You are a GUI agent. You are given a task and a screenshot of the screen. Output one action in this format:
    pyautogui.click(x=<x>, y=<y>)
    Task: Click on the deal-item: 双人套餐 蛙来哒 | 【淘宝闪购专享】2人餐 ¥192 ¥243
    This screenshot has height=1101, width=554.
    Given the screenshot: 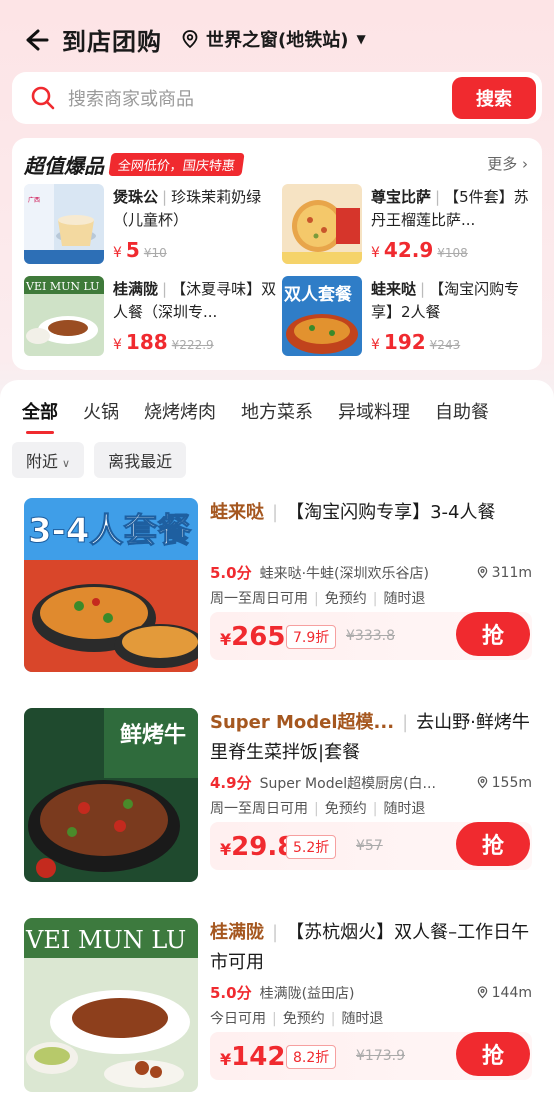 What is the action you would take?
    pyautogui.click(x=411, y=318)
    